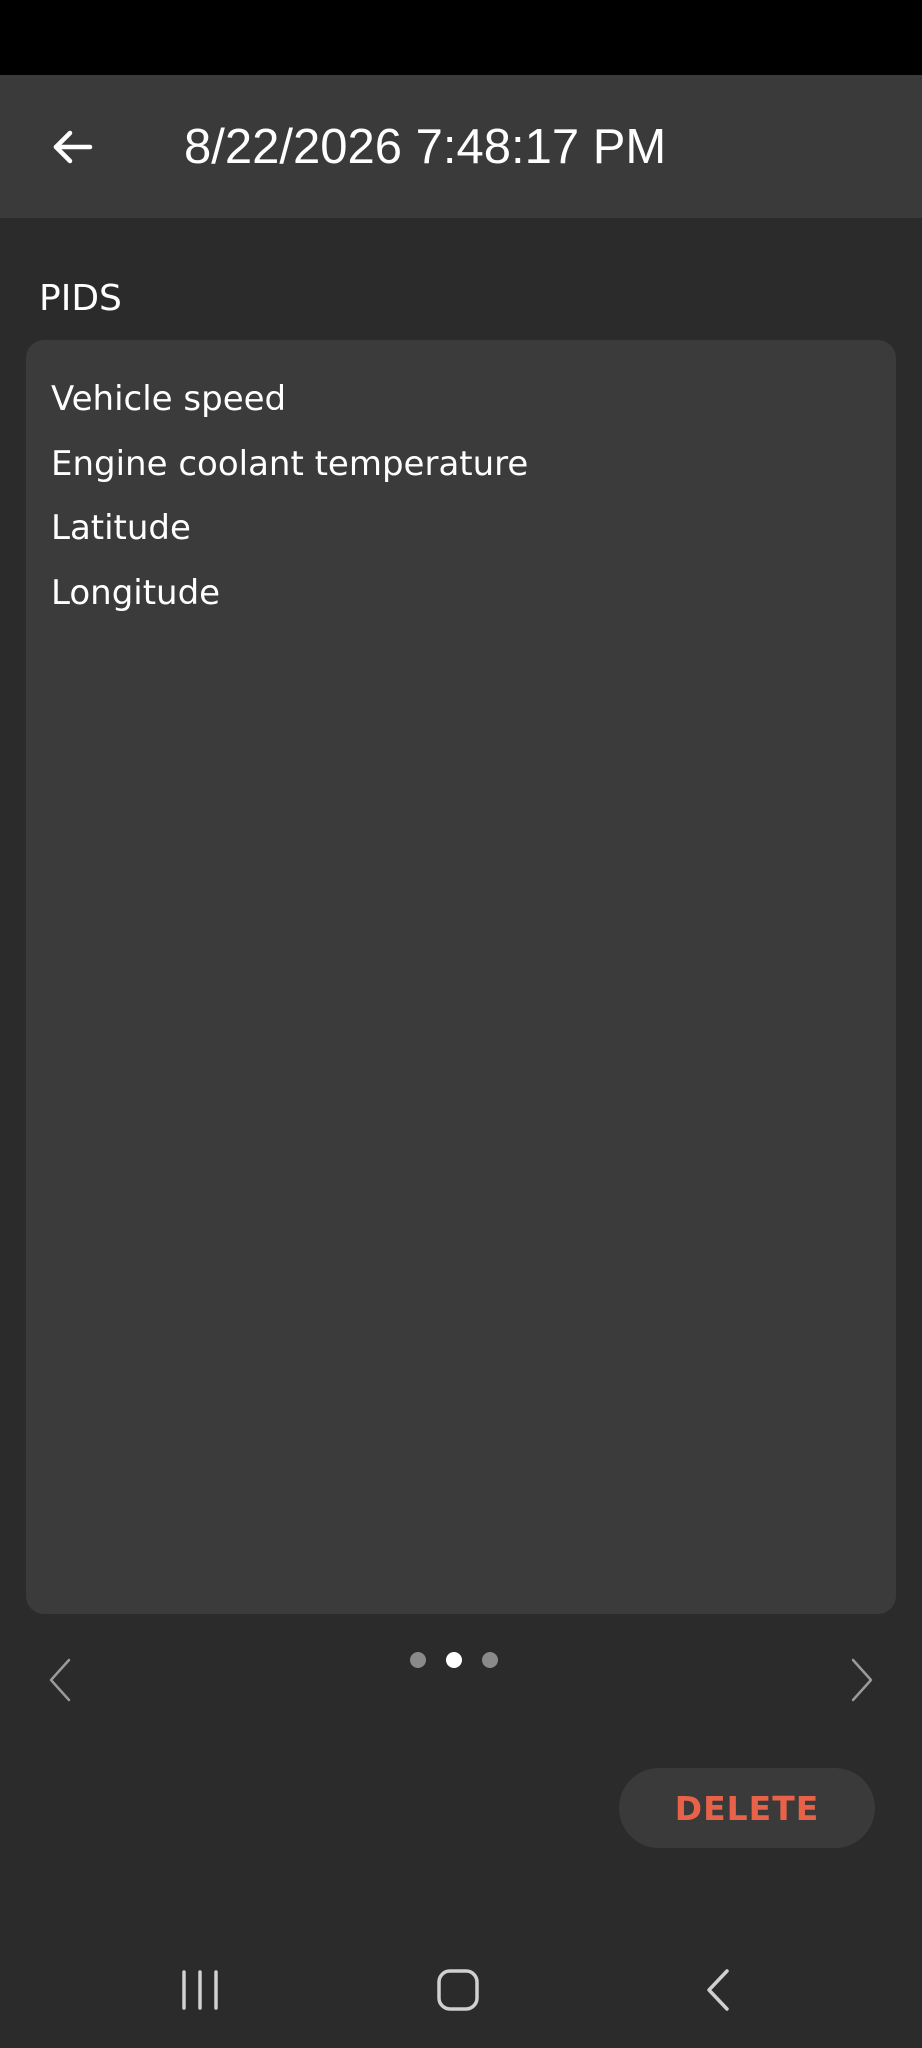 The image size is (922, 2048). Describe the element at coordinates (290, 463) in the screenshot. I see `list-item: Engine coolant temperature` at that location.